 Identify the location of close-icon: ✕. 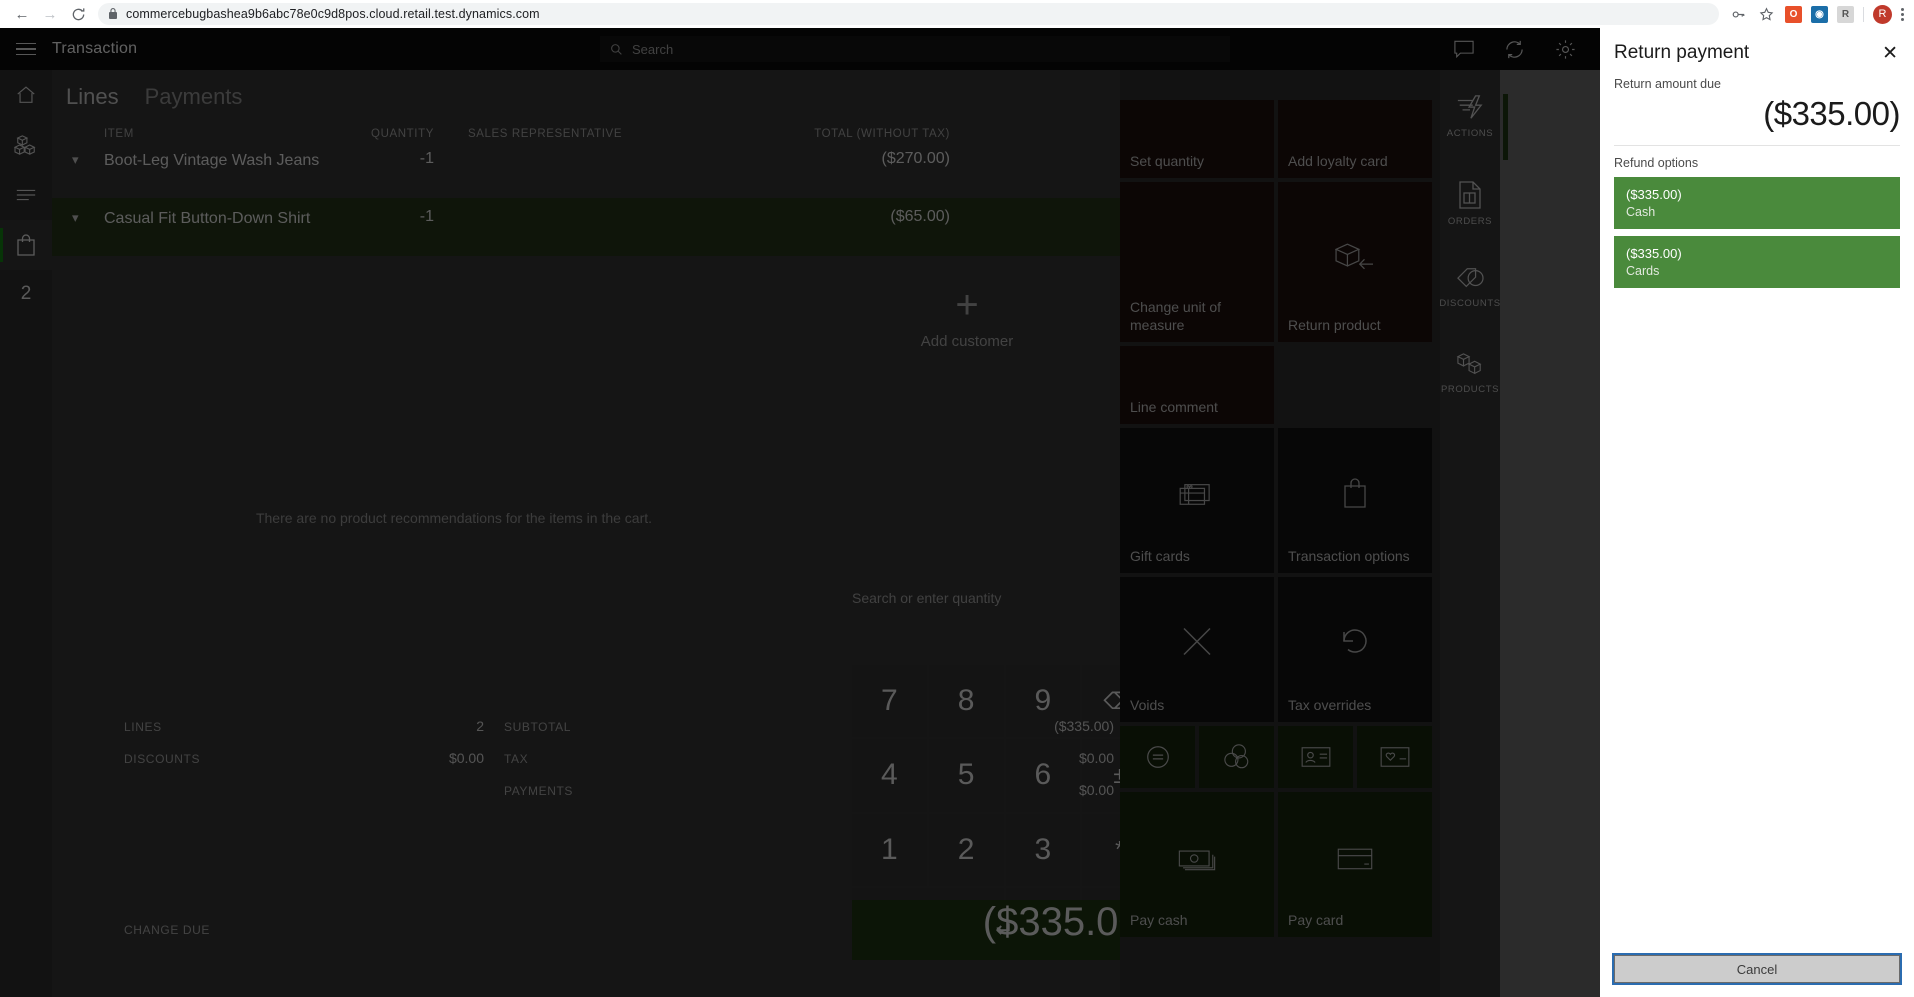
(1890, 53).